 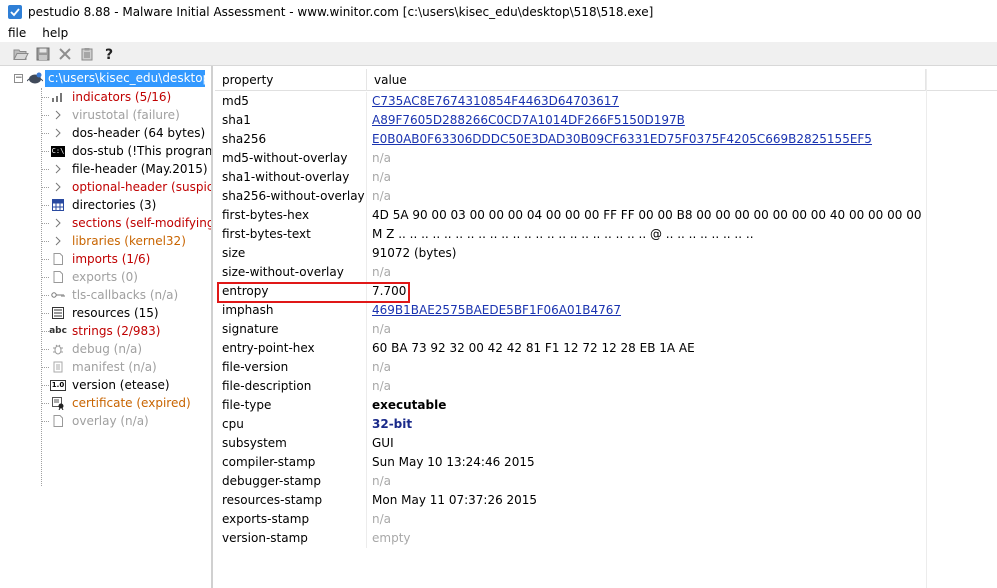 I want to click on tree-item: sections (self-modifying), so click(x=126, y=223).